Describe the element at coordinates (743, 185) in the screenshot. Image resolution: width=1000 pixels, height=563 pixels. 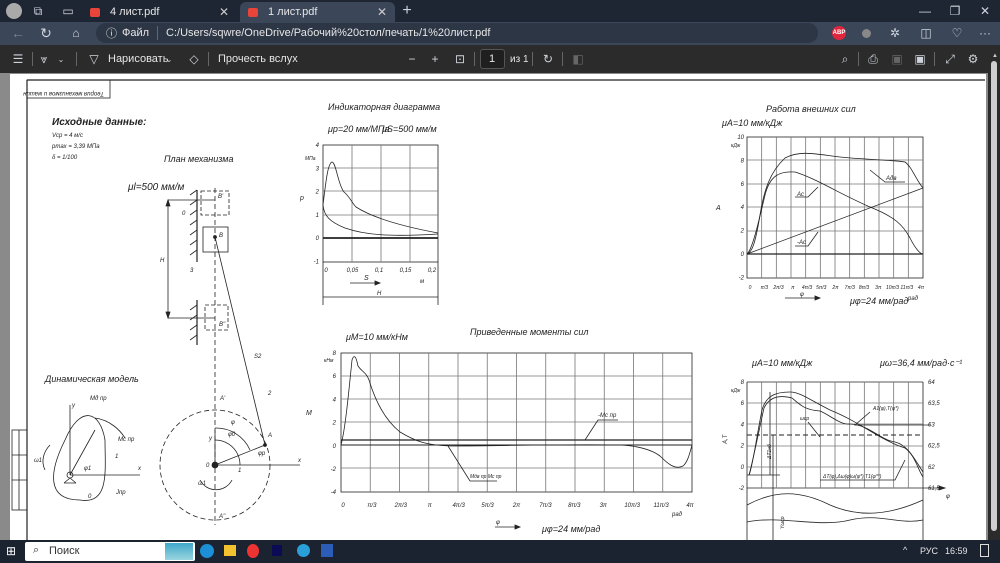
I see `tick-label: 6` at that location.